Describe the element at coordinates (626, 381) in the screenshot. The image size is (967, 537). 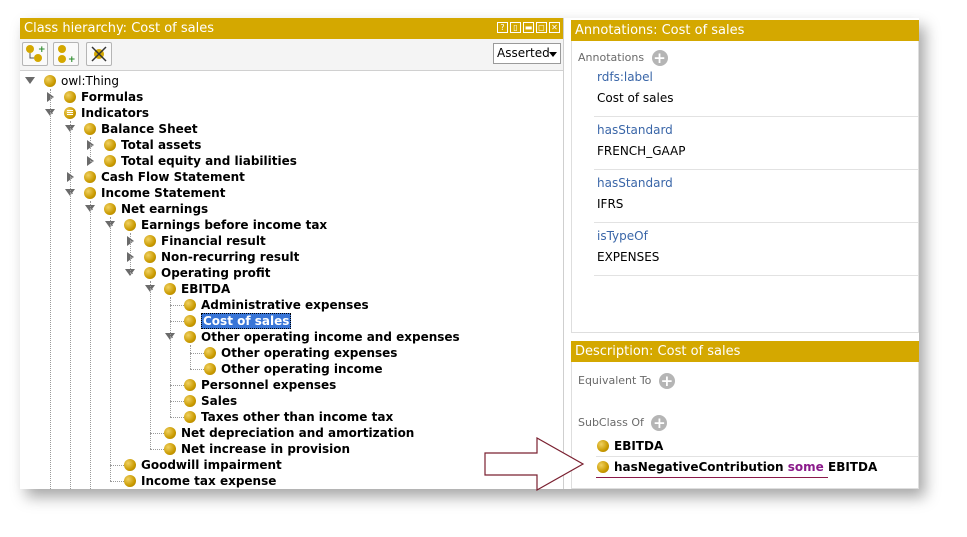
I see `equivalent-to-header: Equivalent To +` at that location.